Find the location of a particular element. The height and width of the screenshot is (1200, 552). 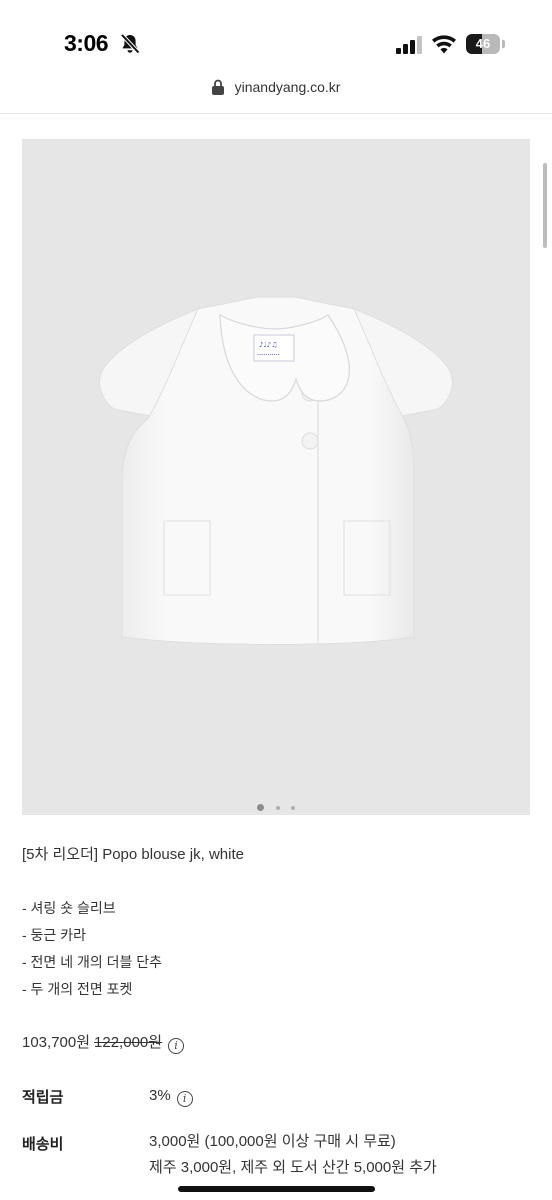

signal-icon is located at coordinates (409, 45).